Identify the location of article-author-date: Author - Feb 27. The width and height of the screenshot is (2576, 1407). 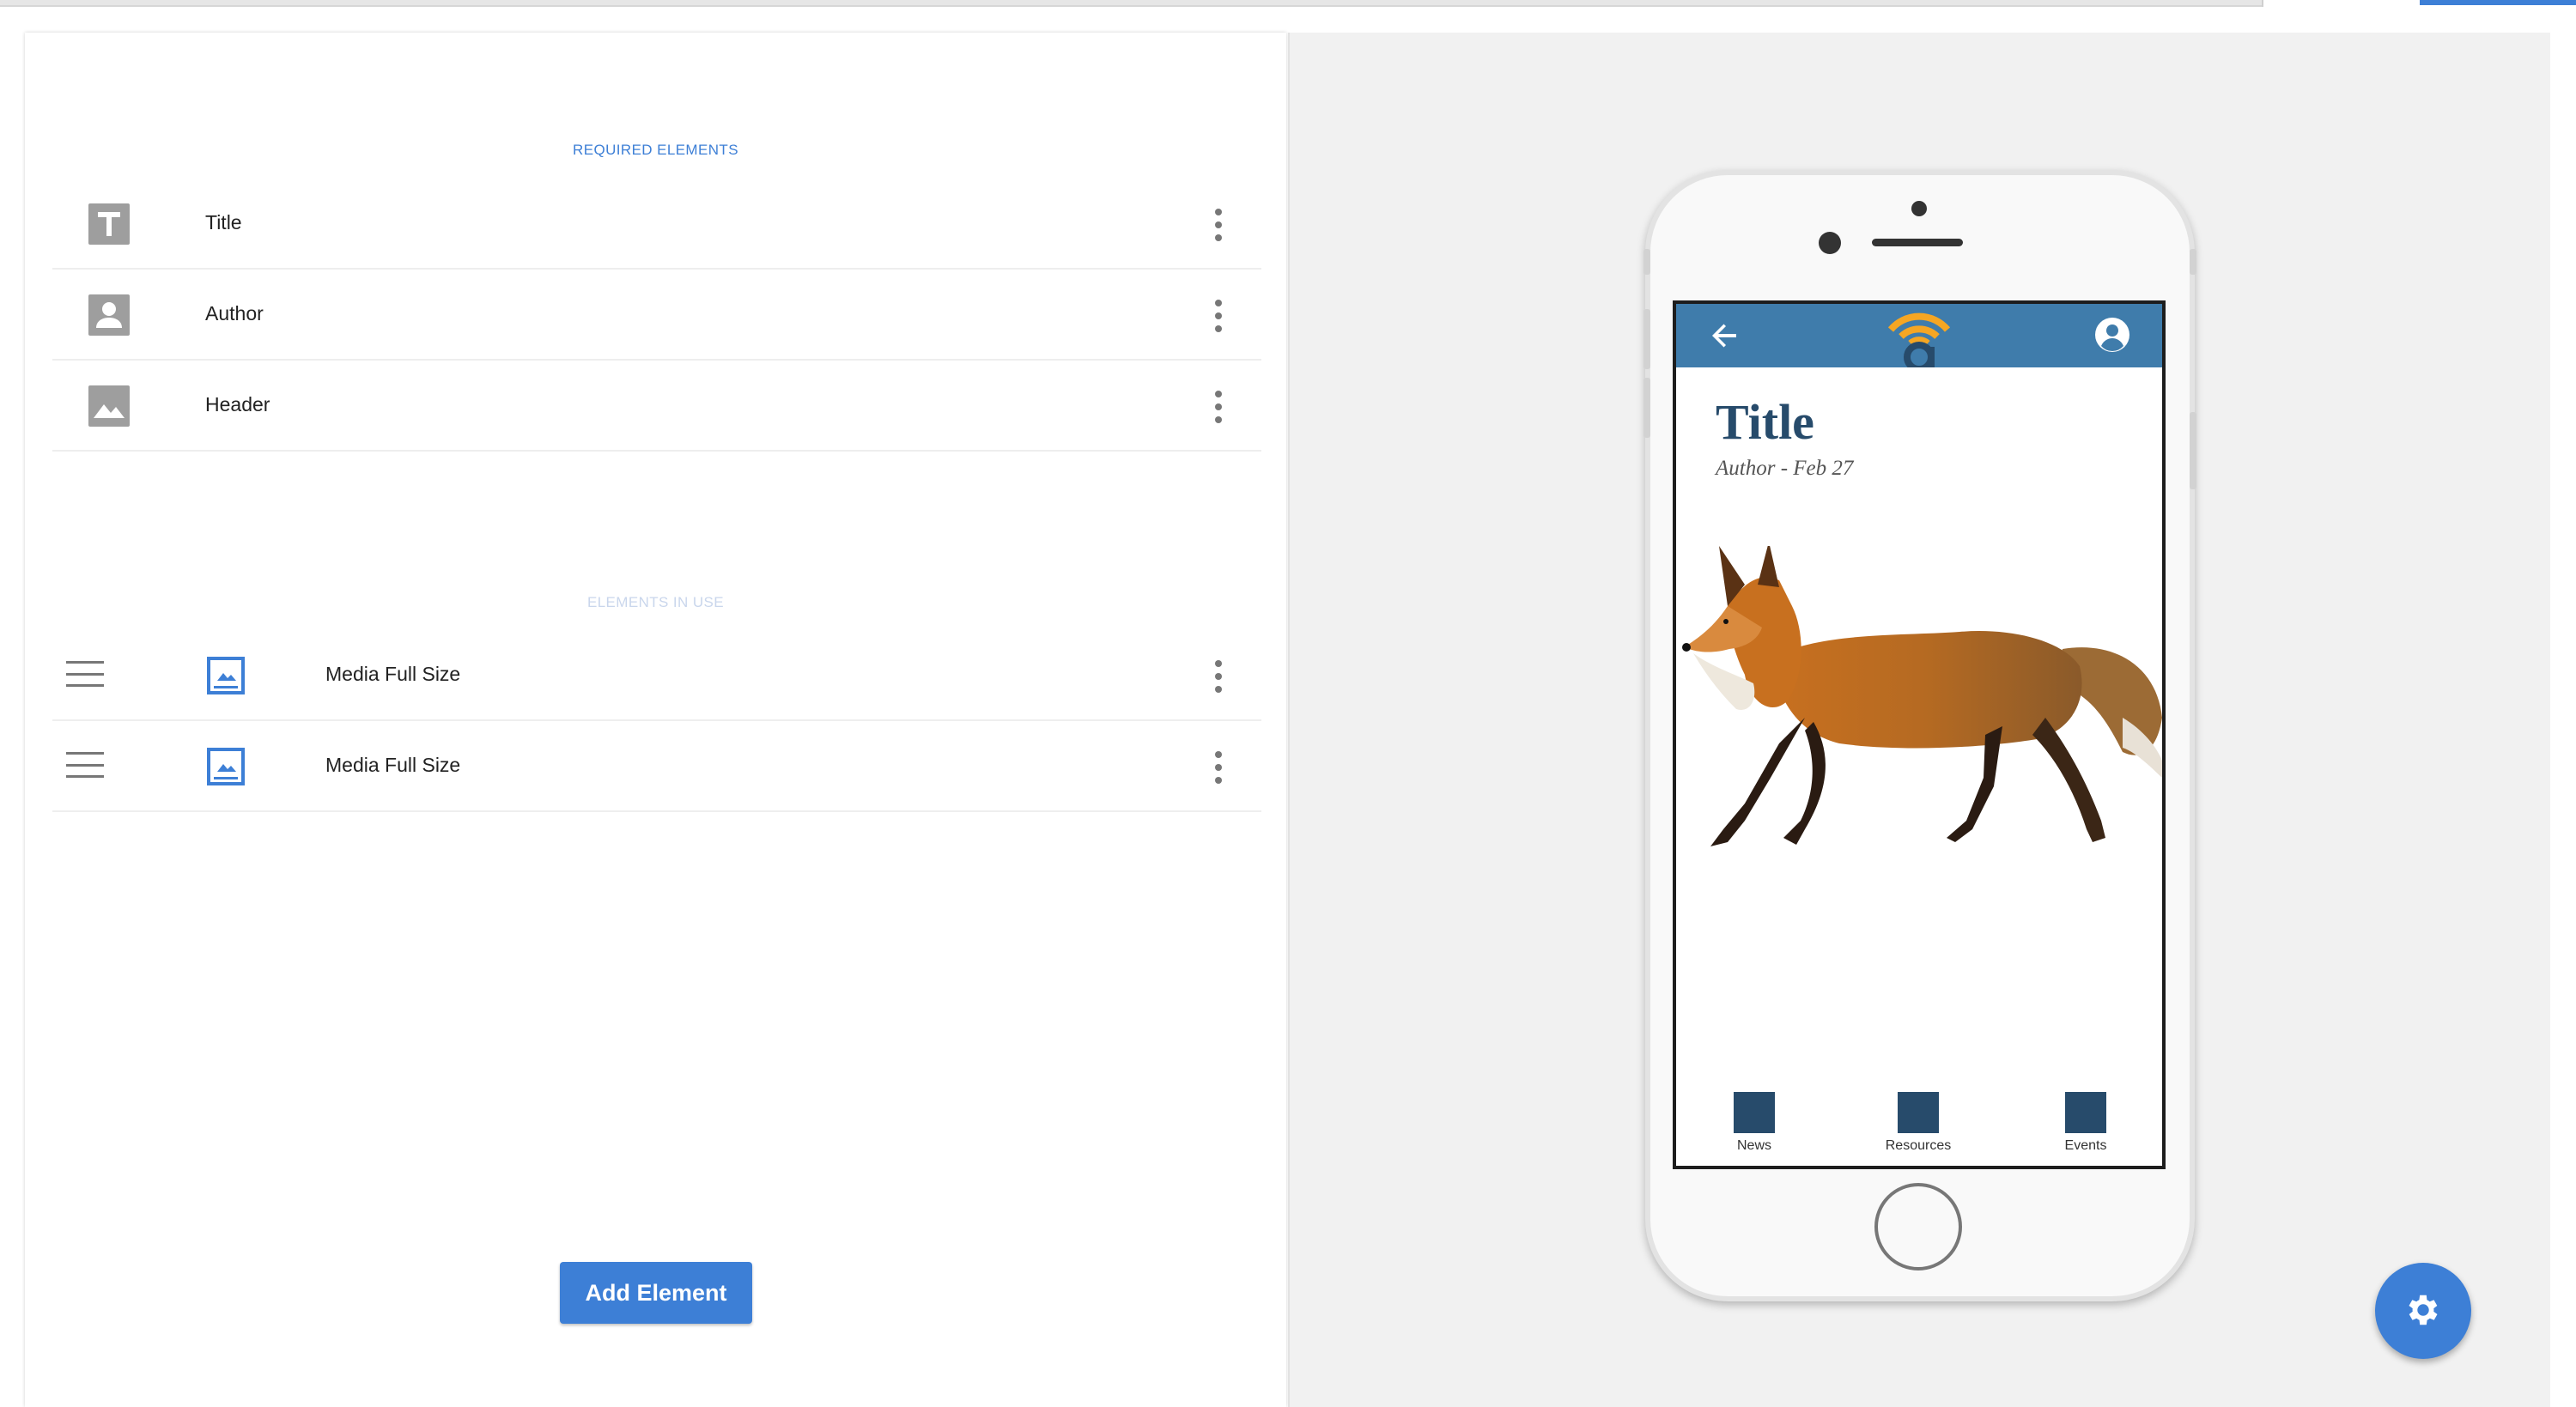
(1785, 468).